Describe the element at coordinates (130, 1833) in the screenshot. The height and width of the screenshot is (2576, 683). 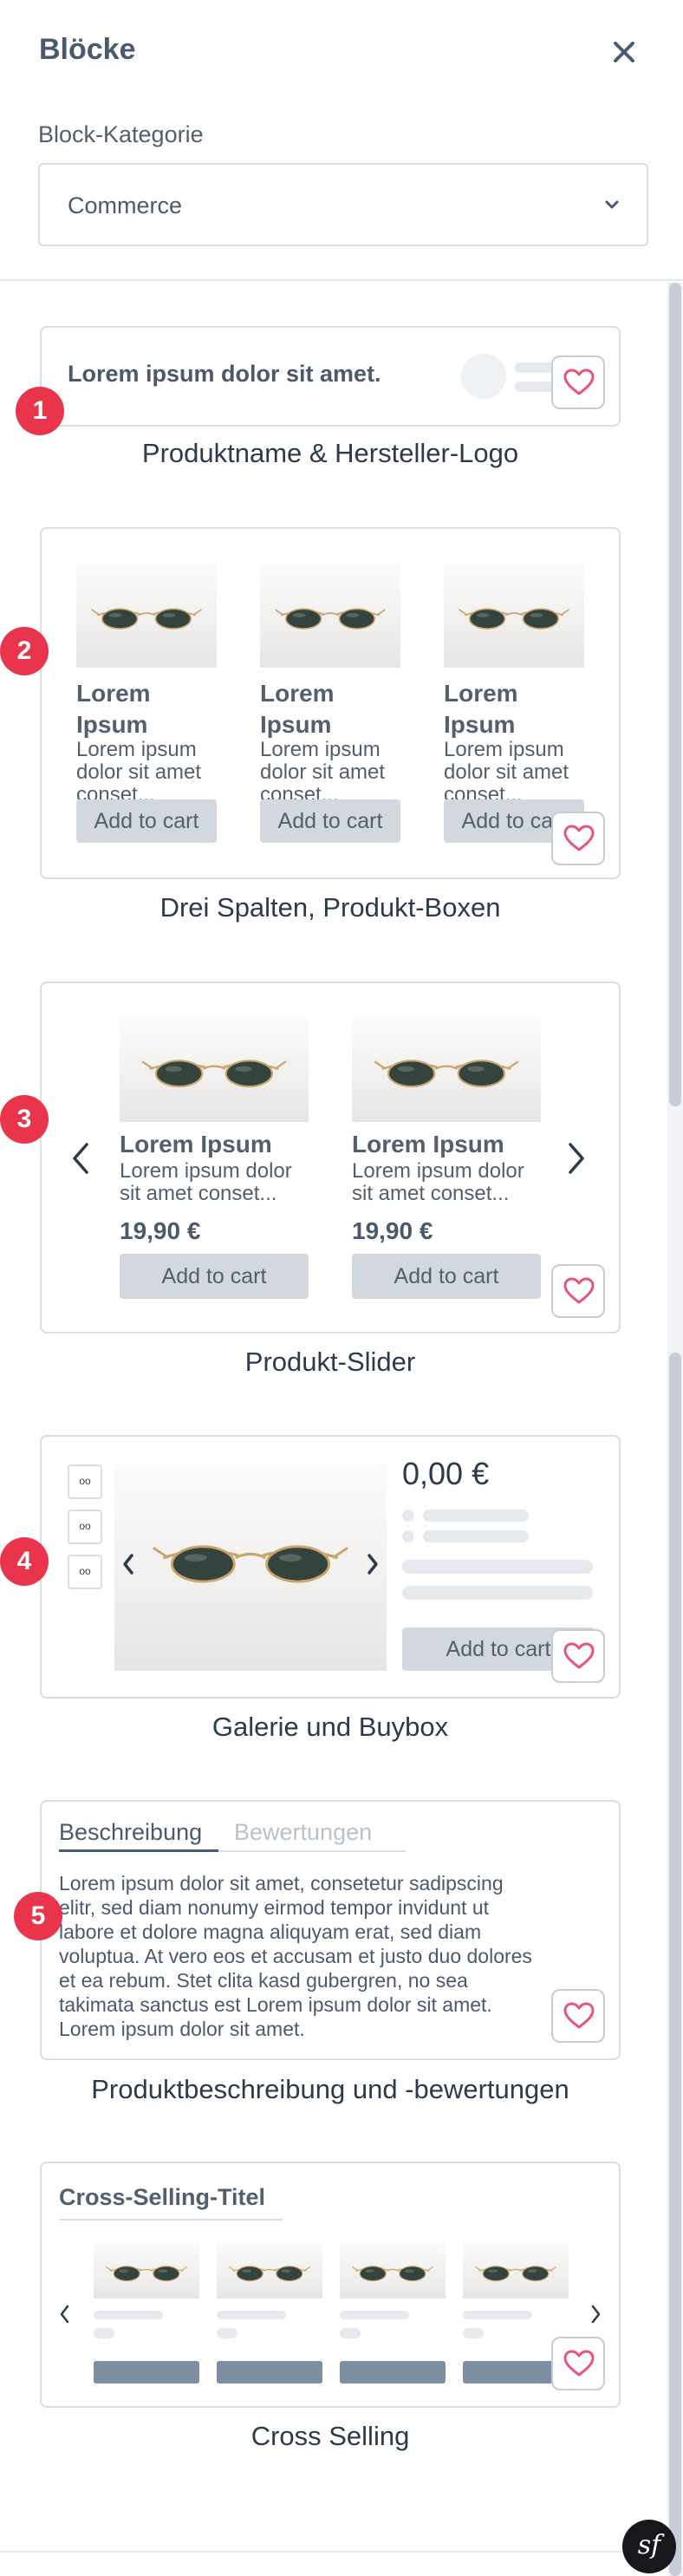
I see `tab-description: Beschreibung` at that location.